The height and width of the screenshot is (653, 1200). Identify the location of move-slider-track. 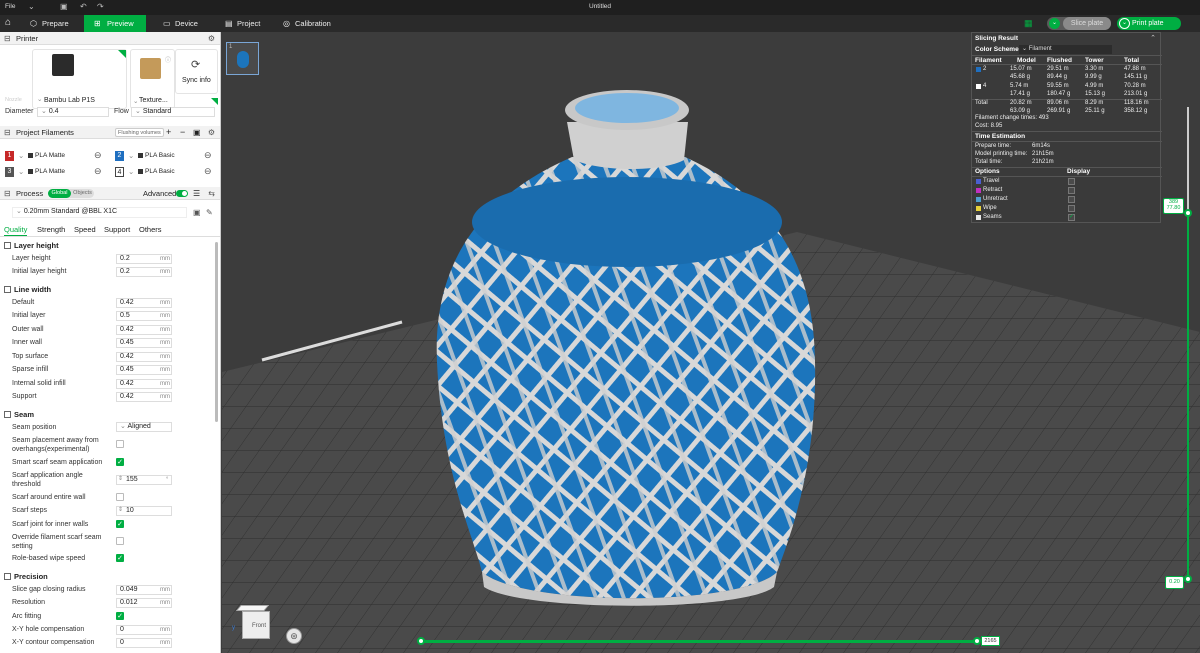
(700, 641).